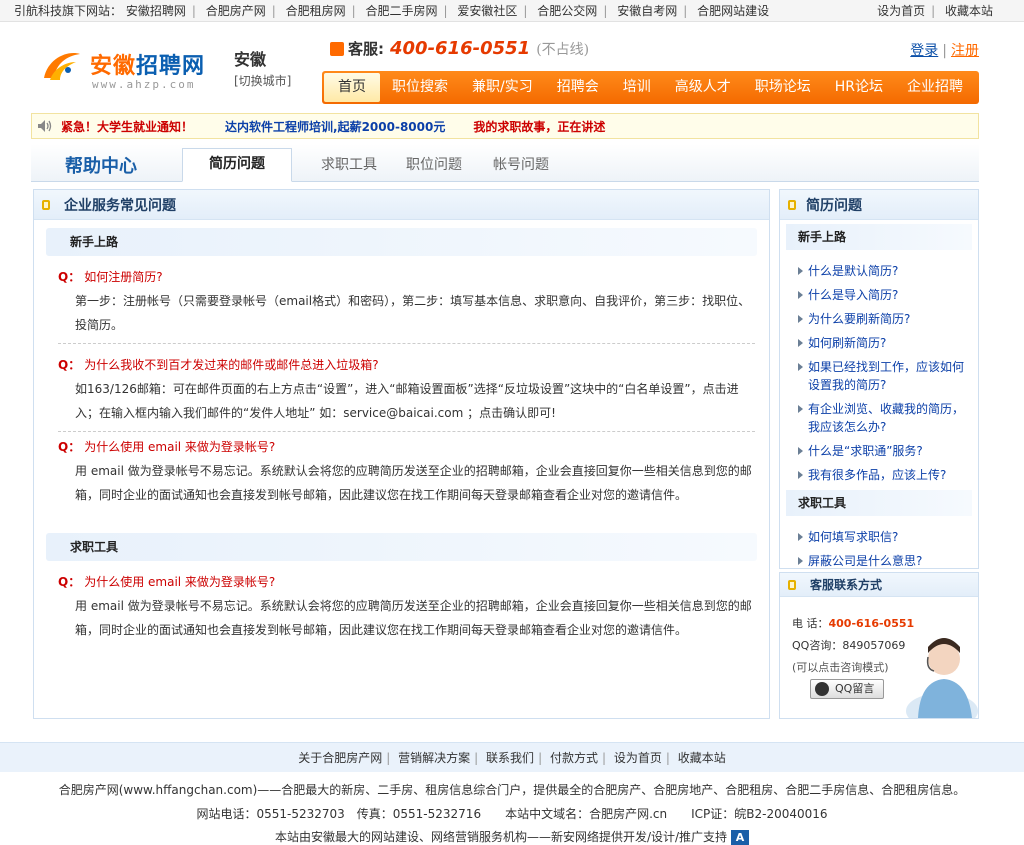  What do you see at coordinates (366, 49) in the screenshot?
I see `hotline-label: 客服:` at bounding box center [366, 49].